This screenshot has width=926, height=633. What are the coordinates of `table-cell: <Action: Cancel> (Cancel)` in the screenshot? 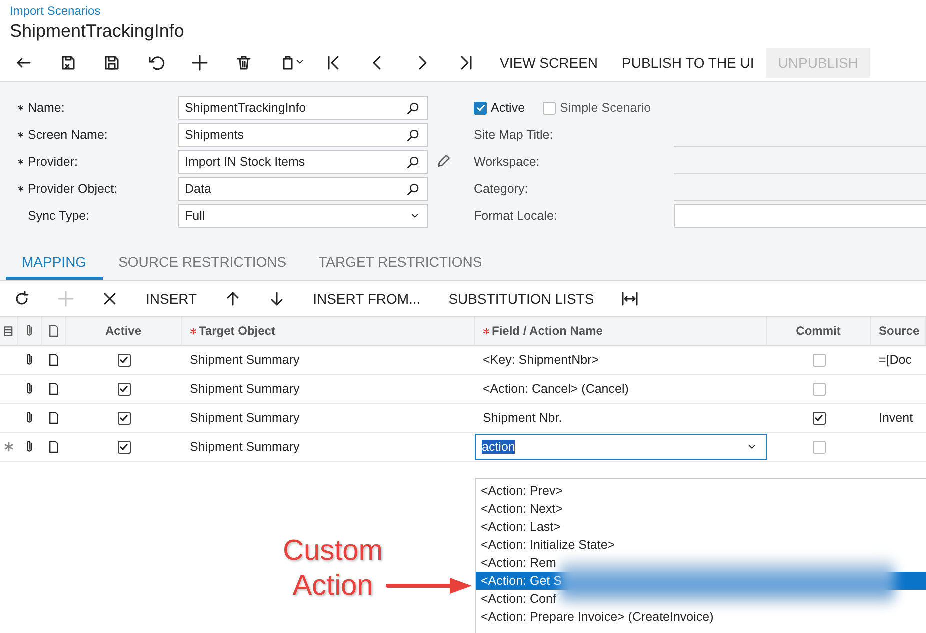 It's located at (556, 389).